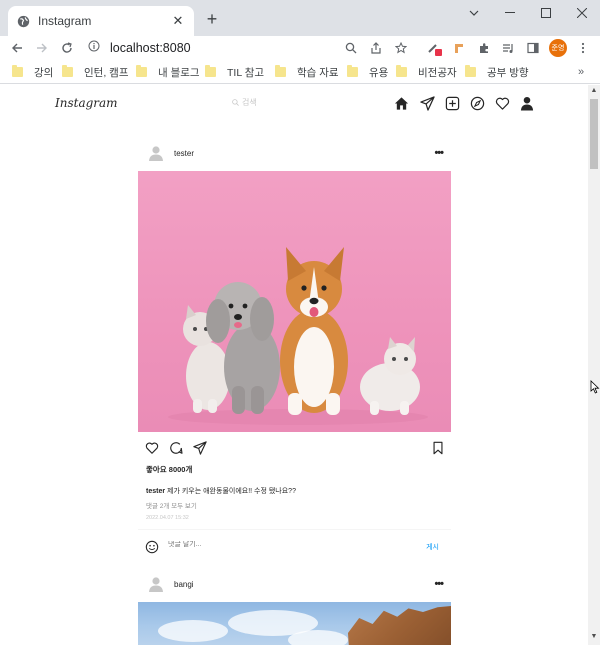 Image resolution: width=600 pixels, height=645 pixels. I want to click on post-actions, so click(294, 448).